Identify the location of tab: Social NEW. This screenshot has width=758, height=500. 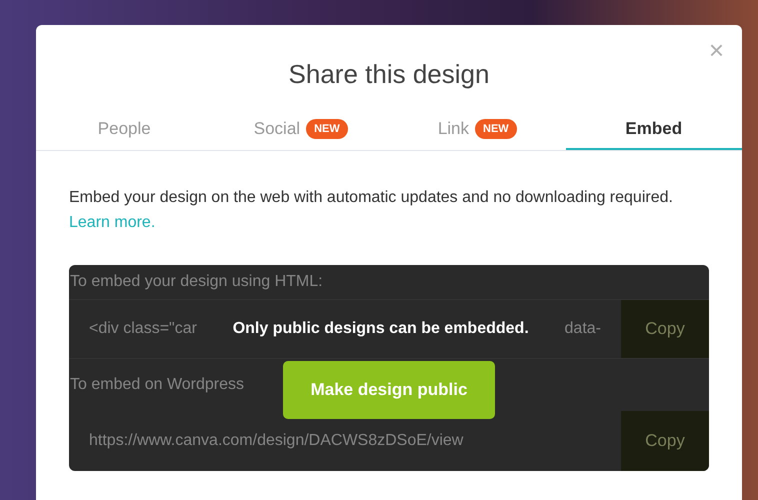
(300, 130).